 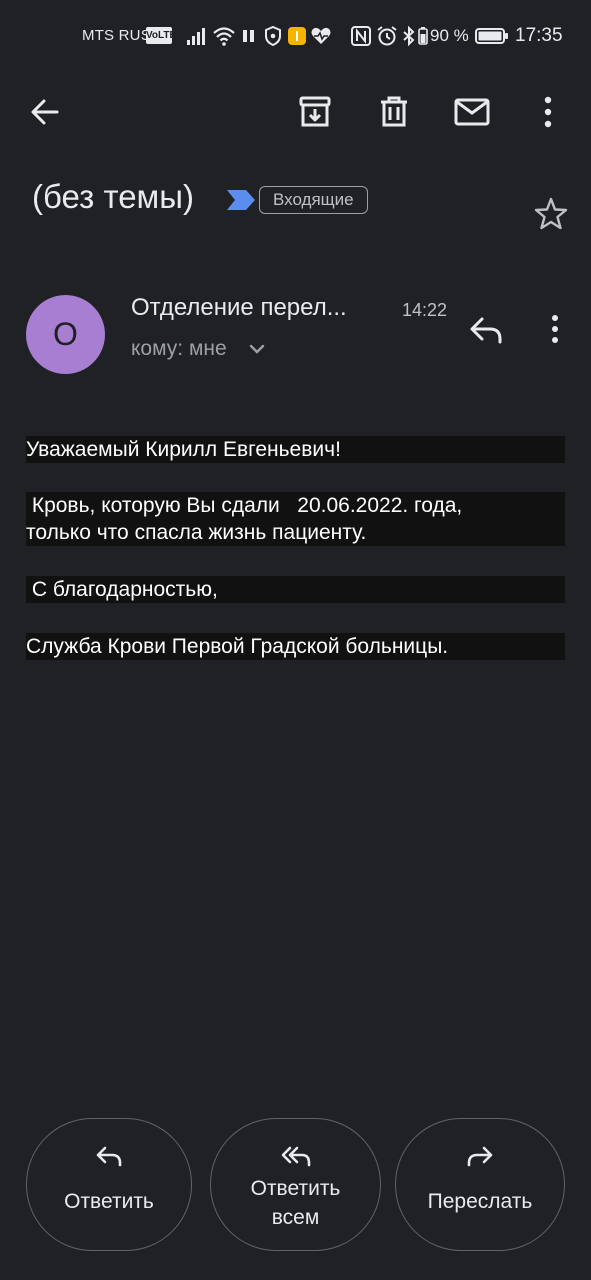 What do you see at coordinates (295, 1156) in the screenshot?
I see `reply-all-icon` at bounding box center [295, 1156].